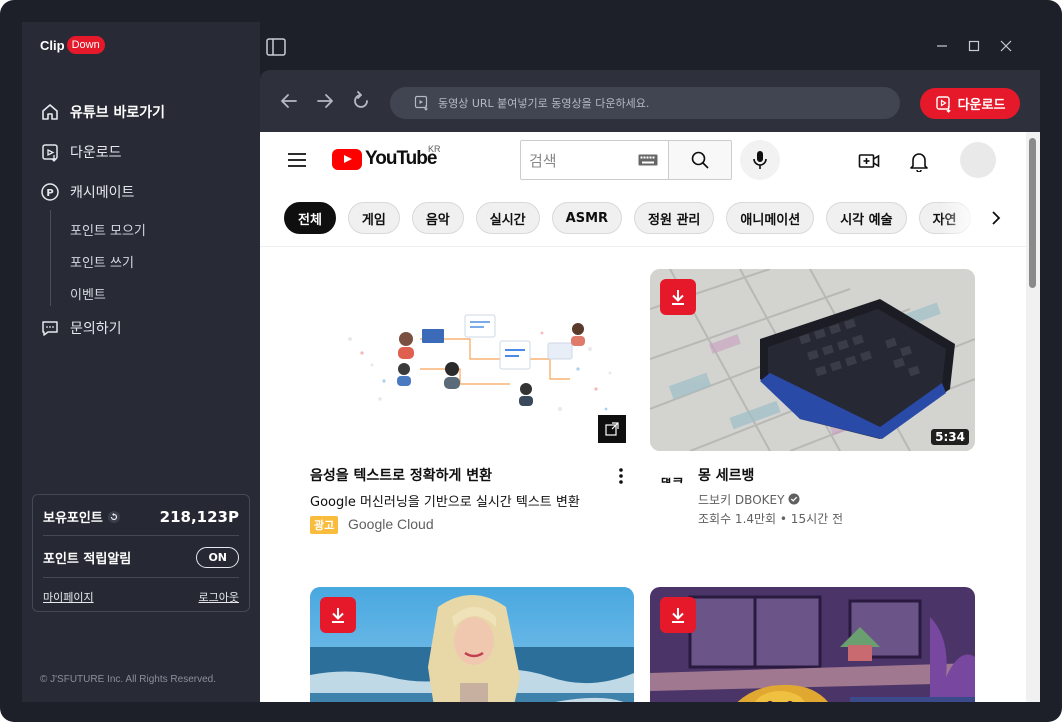 The height and width of the screenshot is (722, 1062). I want to click on category-chips: 전체 게임 음악 실시간 ASMR 정원 관리 애니메이션 시각 예술 자연, so click(627, 218).